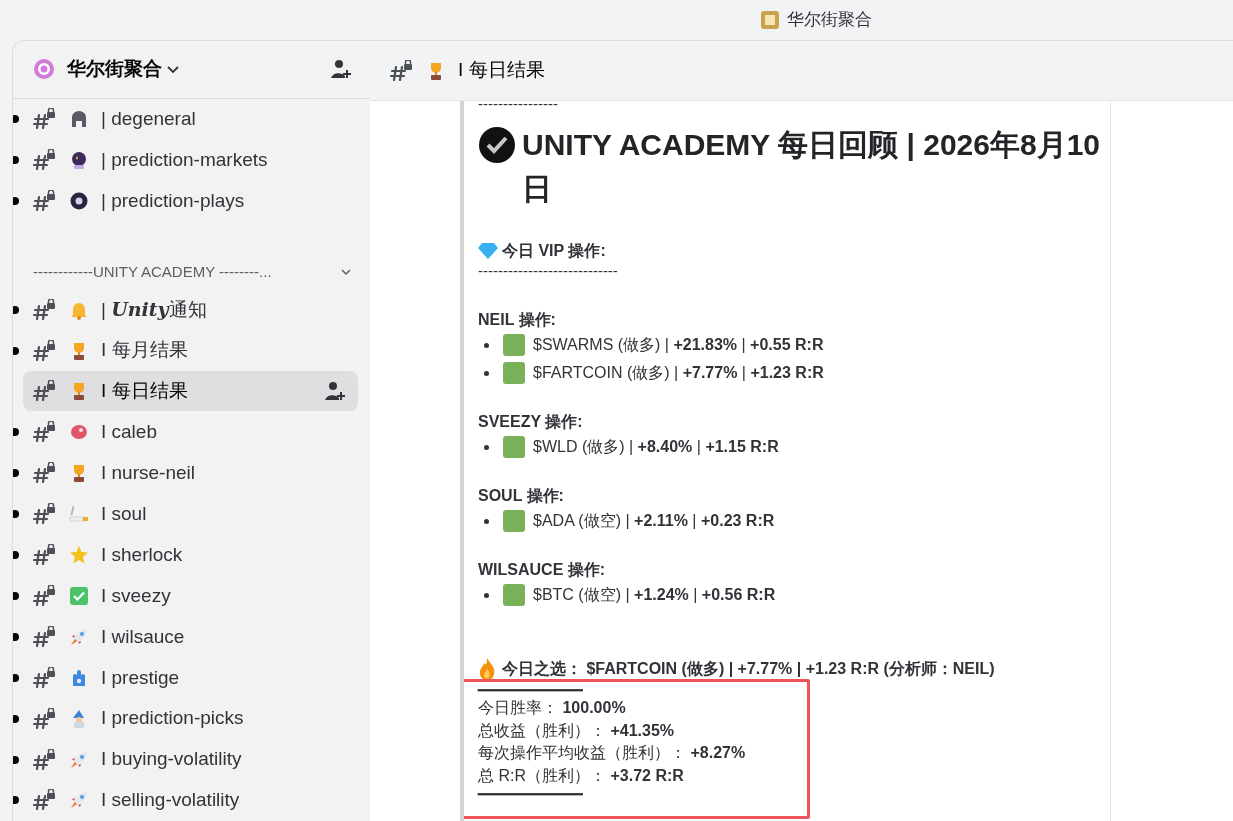 Image resolution: width=1233 pixels, height=821 pixels. I want to click on check-box-icon, so click(79, 595).